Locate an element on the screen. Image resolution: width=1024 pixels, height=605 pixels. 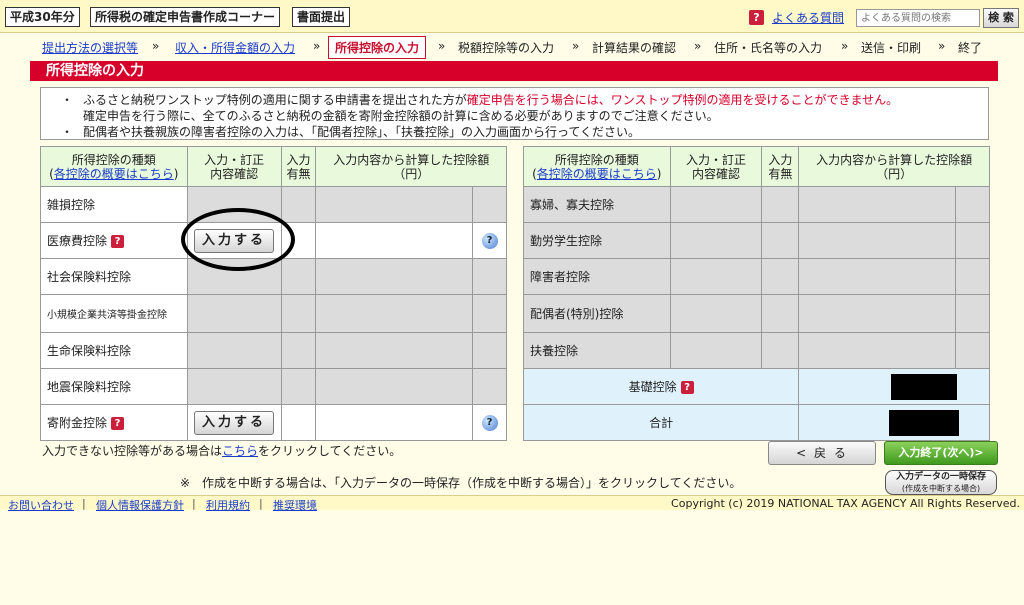
footer-contact-link: お問い合わせ is located at coordinates (41, 505).